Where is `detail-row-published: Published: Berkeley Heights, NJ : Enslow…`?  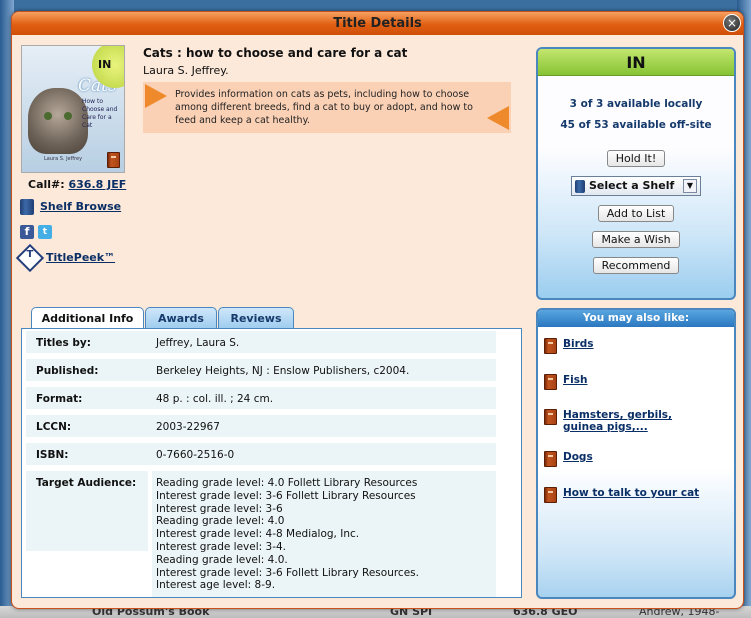 detail-row-published: Published: Berkeley Heights, NJ : Enslow… is located at coordinates (261, 370).